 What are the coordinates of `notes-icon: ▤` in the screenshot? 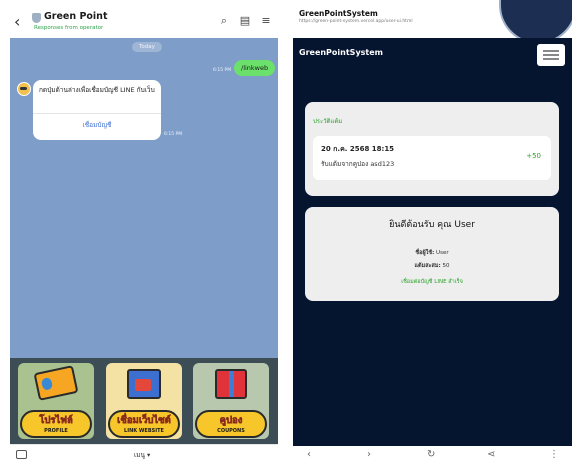 It's located at (245, 21).